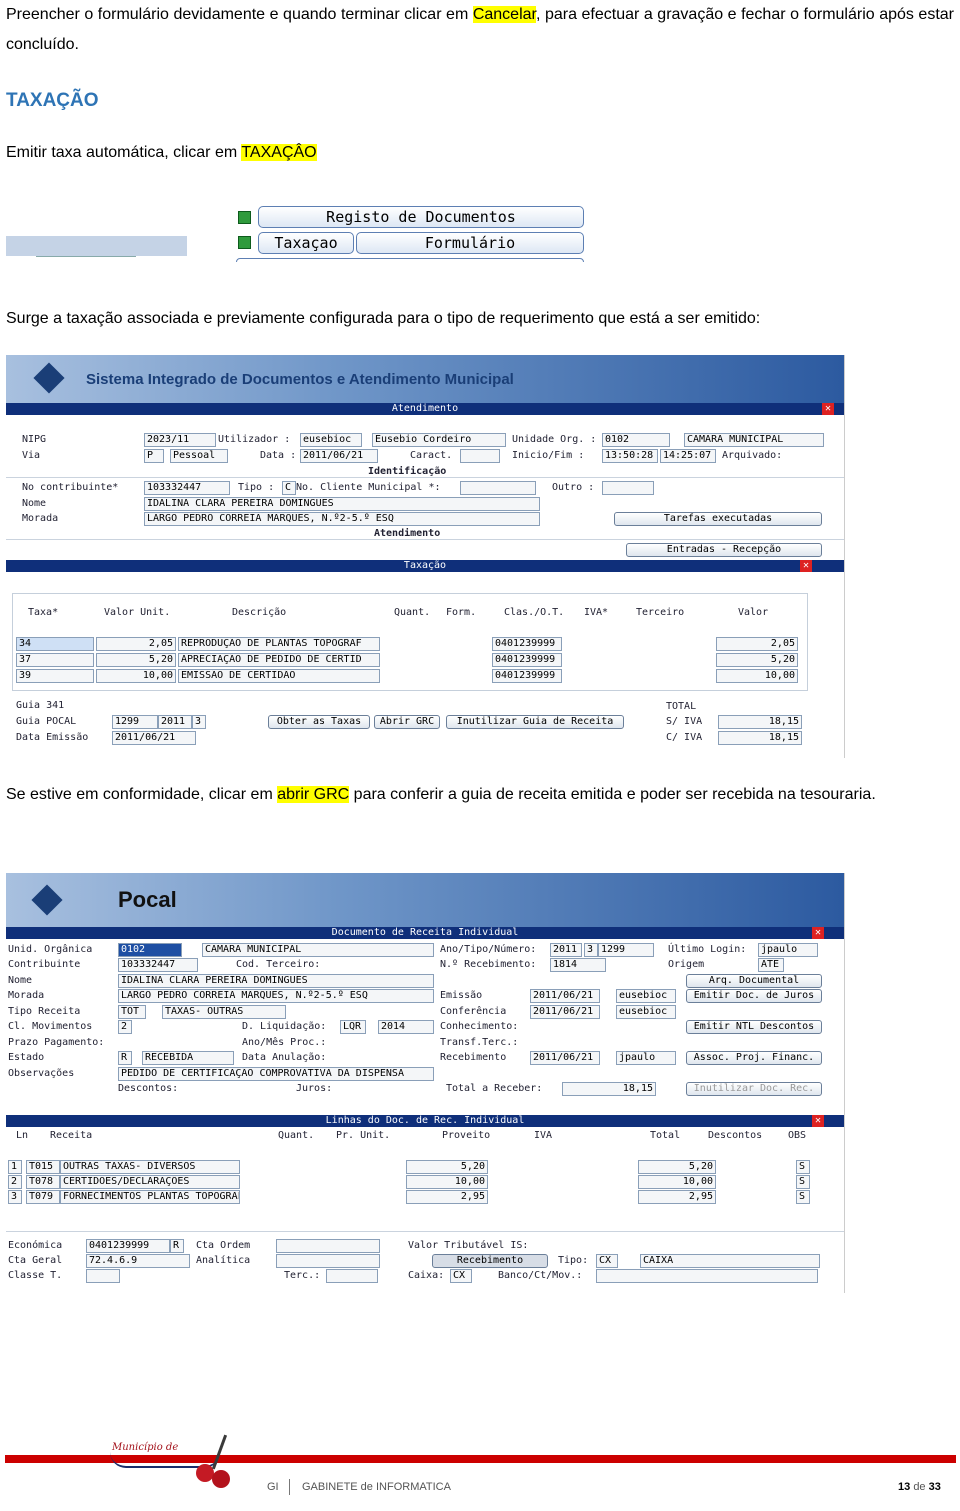  What do you see at coordinates (688, 456) in the screenshot?
I see `fim-field: 14:25:07` at bounding box center [688, 456].